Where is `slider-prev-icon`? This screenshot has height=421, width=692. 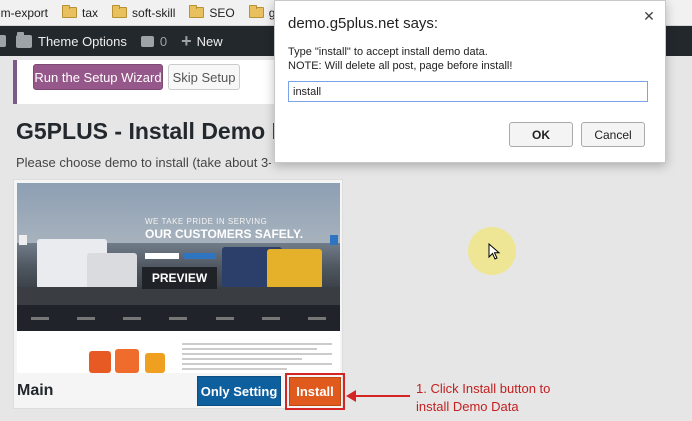 slider-prev-icon is located at coordinates (23, 240).